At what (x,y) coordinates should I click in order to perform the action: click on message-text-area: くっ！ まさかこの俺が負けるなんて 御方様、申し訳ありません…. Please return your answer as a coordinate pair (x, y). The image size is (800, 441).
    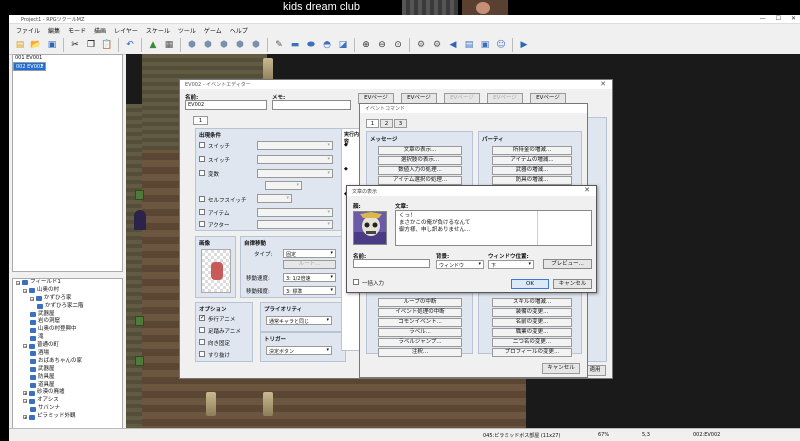
    Looking at the image, I should click on (493, 228).